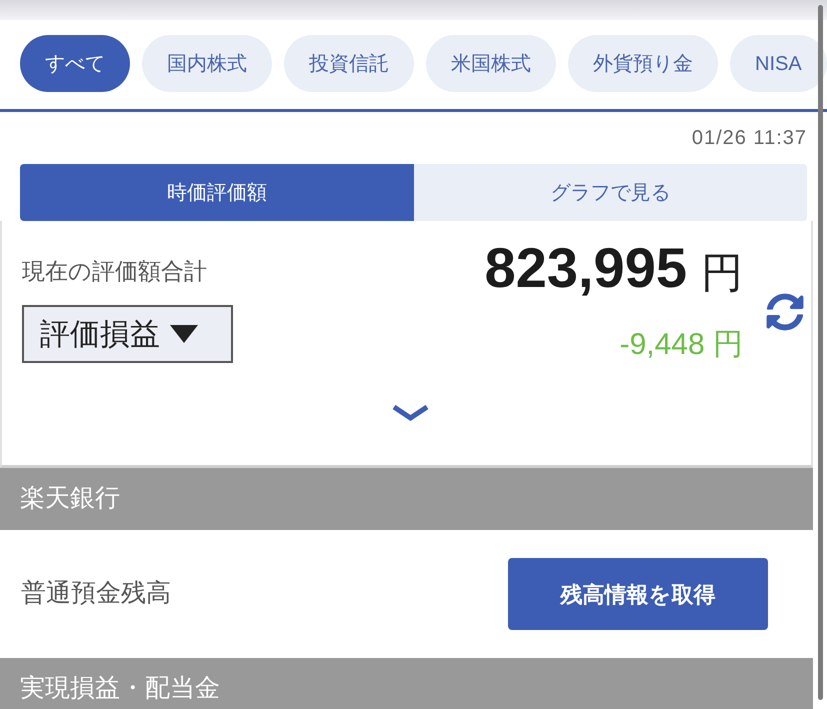 This screenshot has height=709, width=827. I want to click on filter-chip: 投資信託, so click(349, 63).